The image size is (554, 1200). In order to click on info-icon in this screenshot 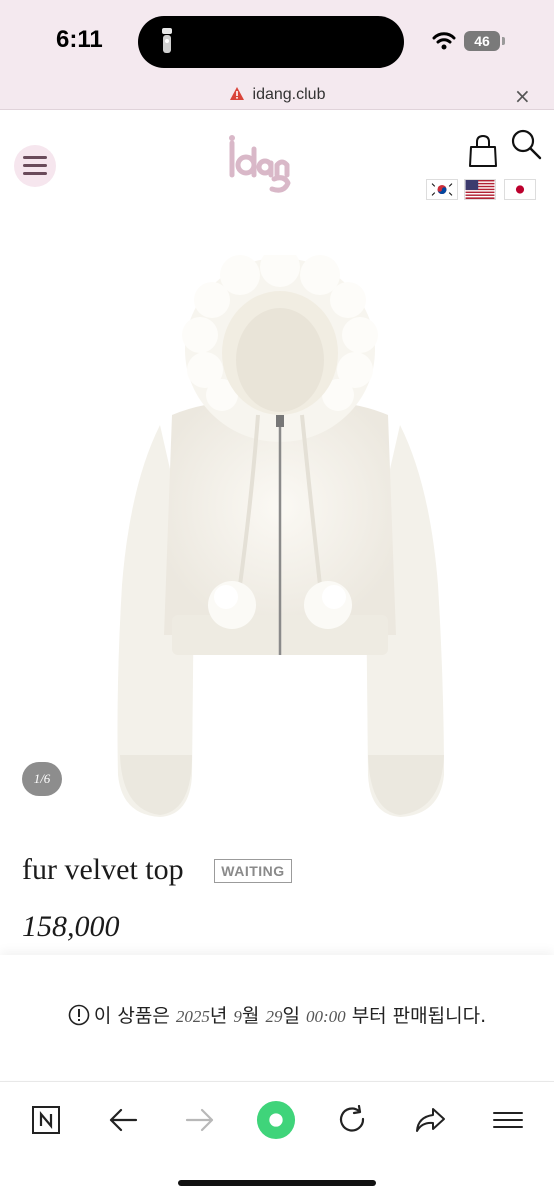, I will do `click(79, 1015)`.